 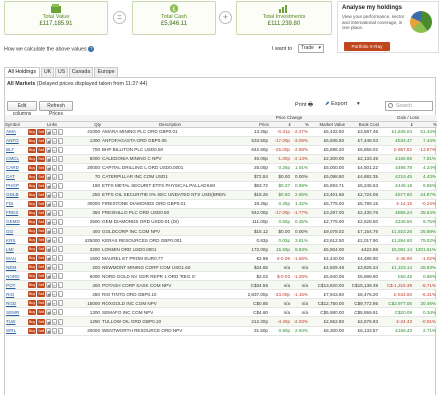 What do you see at coordinates (16, 168) in the screenshot?
I see `holding-symbol: CARD` at bounding box center [16, 168].